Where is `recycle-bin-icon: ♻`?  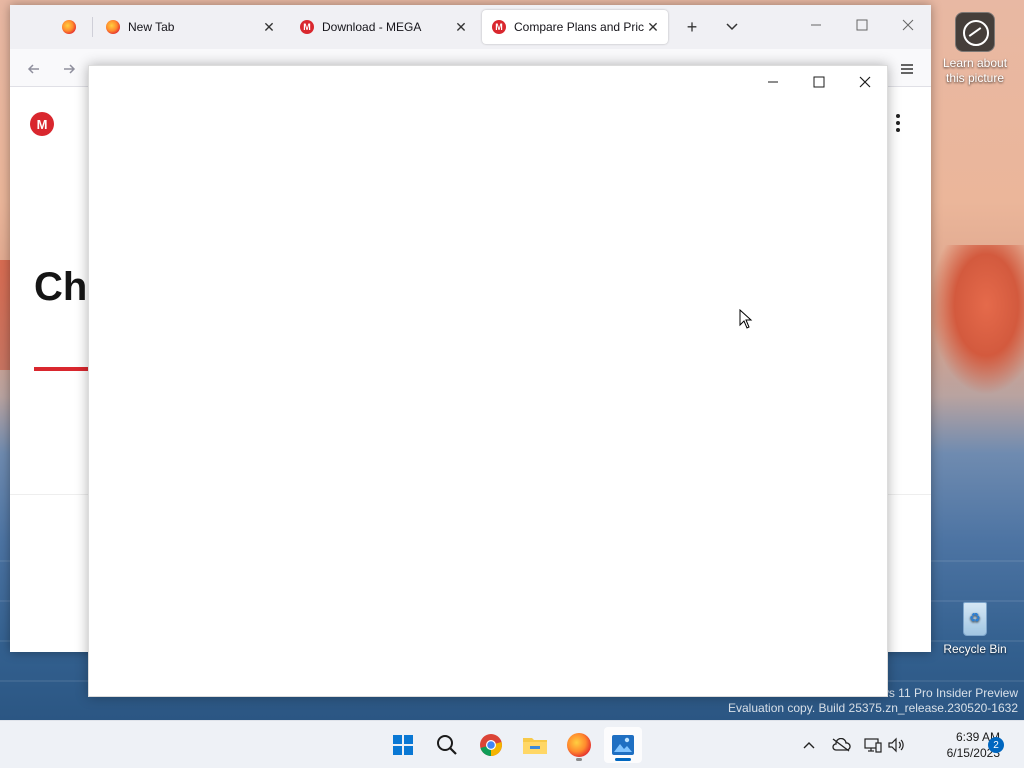 recycle-bin-icon: ♻ is located at coordinates (975, 618).